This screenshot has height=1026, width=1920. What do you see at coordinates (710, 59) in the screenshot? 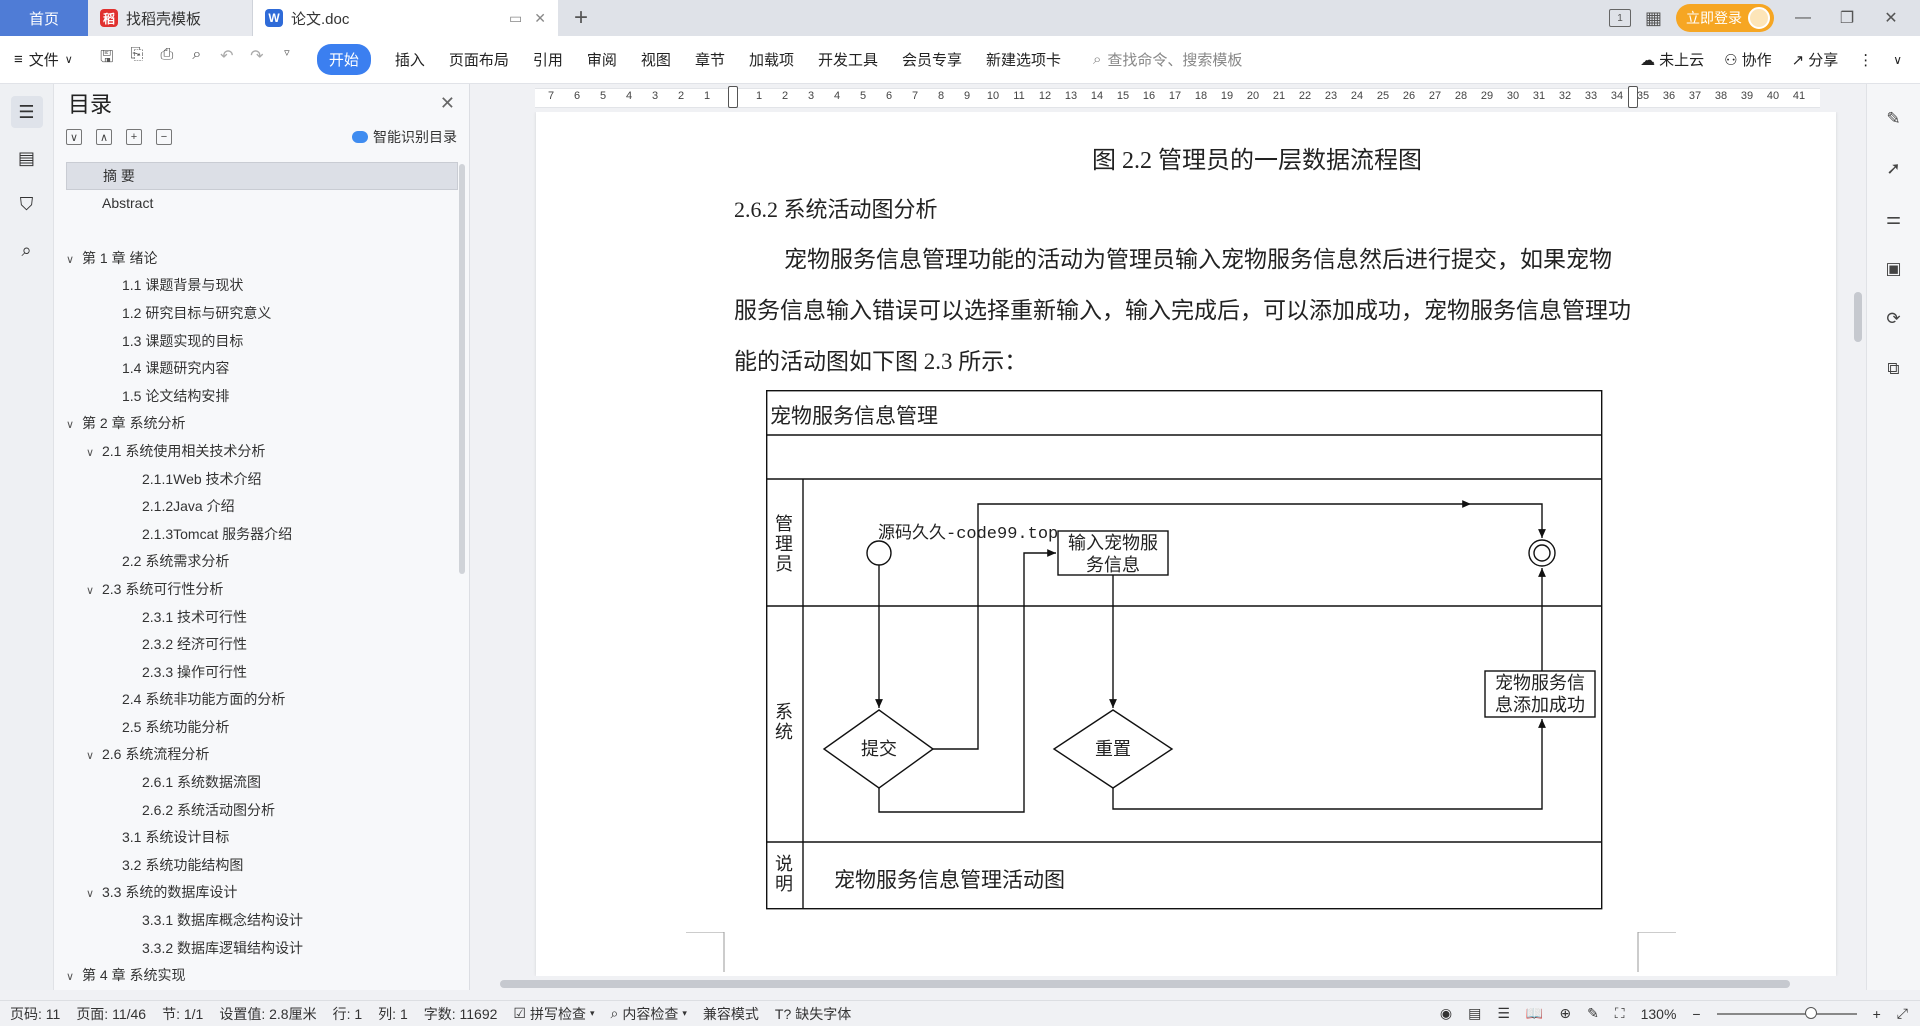
I see `tab-chapter: 章节` at bounding box center [710, 59].